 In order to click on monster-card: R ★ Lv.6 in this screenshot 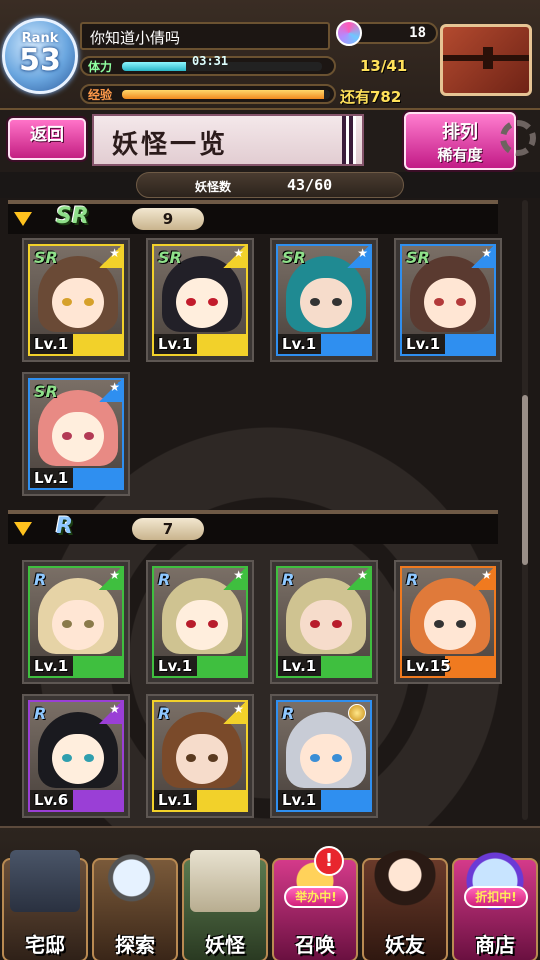, I will do `click(76, 756)`.